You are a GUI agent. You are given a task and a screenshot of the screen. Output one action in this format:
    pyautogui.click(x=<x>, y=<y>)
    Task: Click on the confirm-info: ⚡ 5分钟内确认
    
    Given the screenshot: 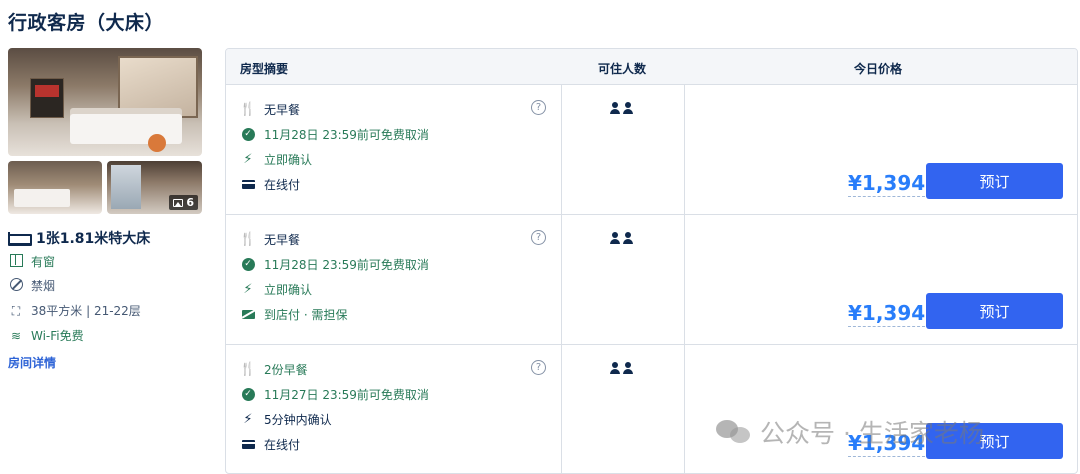 What is the action you would take?
    pyautogui.click(x=285, y=419)
    